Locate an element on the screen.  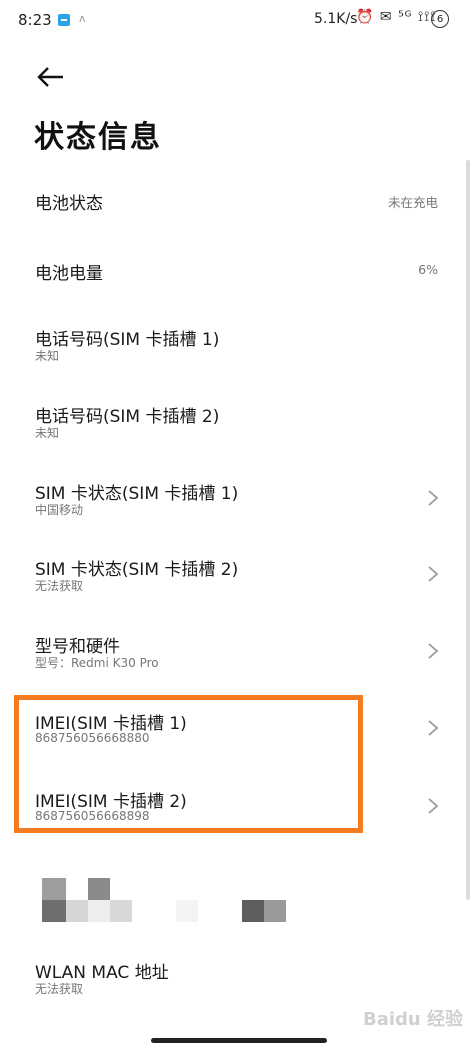
notification-indicator: ʌ is located at coordinates (82, 18).